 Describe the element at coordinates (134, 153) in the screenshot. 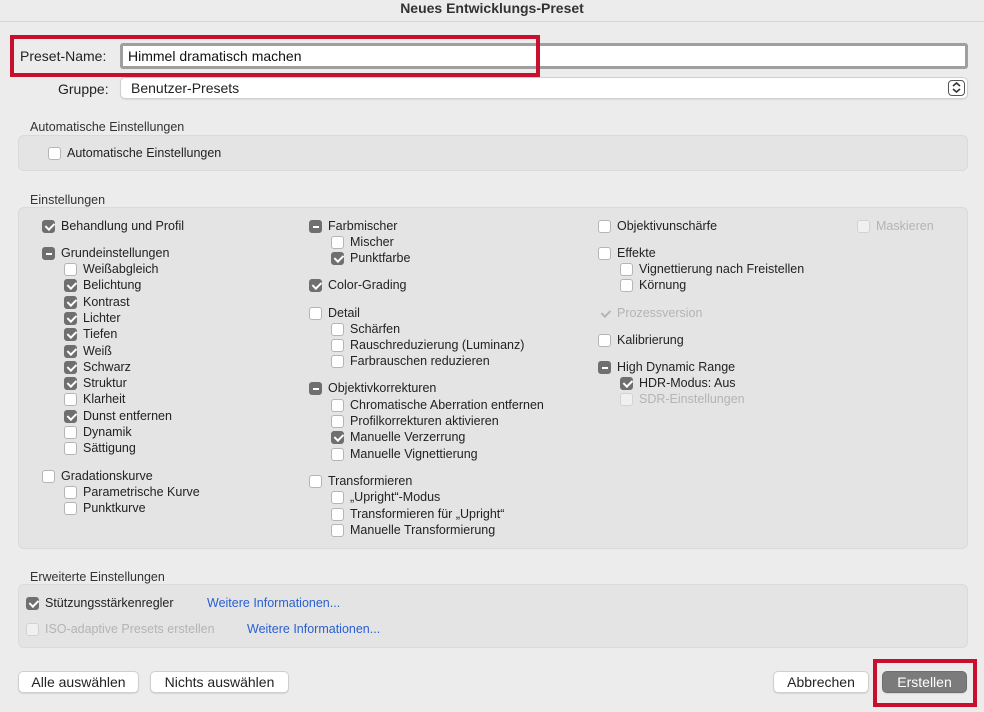

I see `auto-settings-checkbox: Automatische Einstellungen` at that location.